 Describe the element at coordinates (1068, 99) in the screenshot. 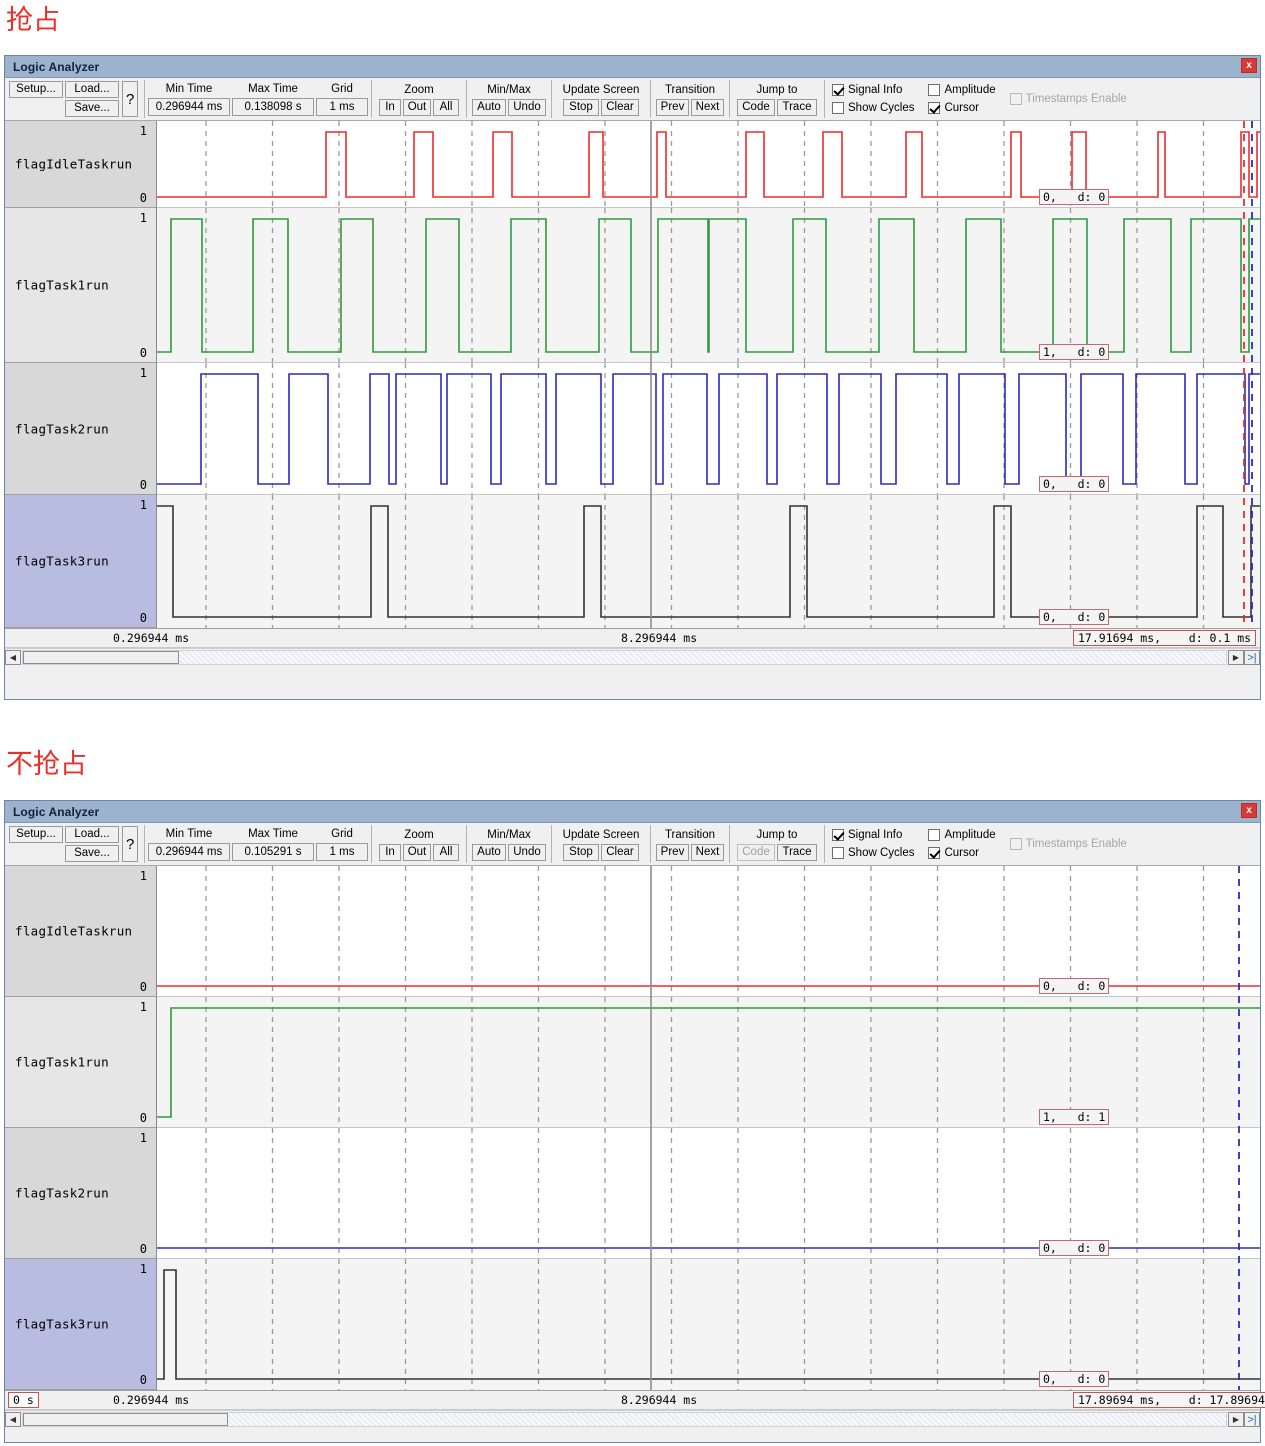

I see `timestamps-enable-checkbox: Timestamps Enable` at that location.